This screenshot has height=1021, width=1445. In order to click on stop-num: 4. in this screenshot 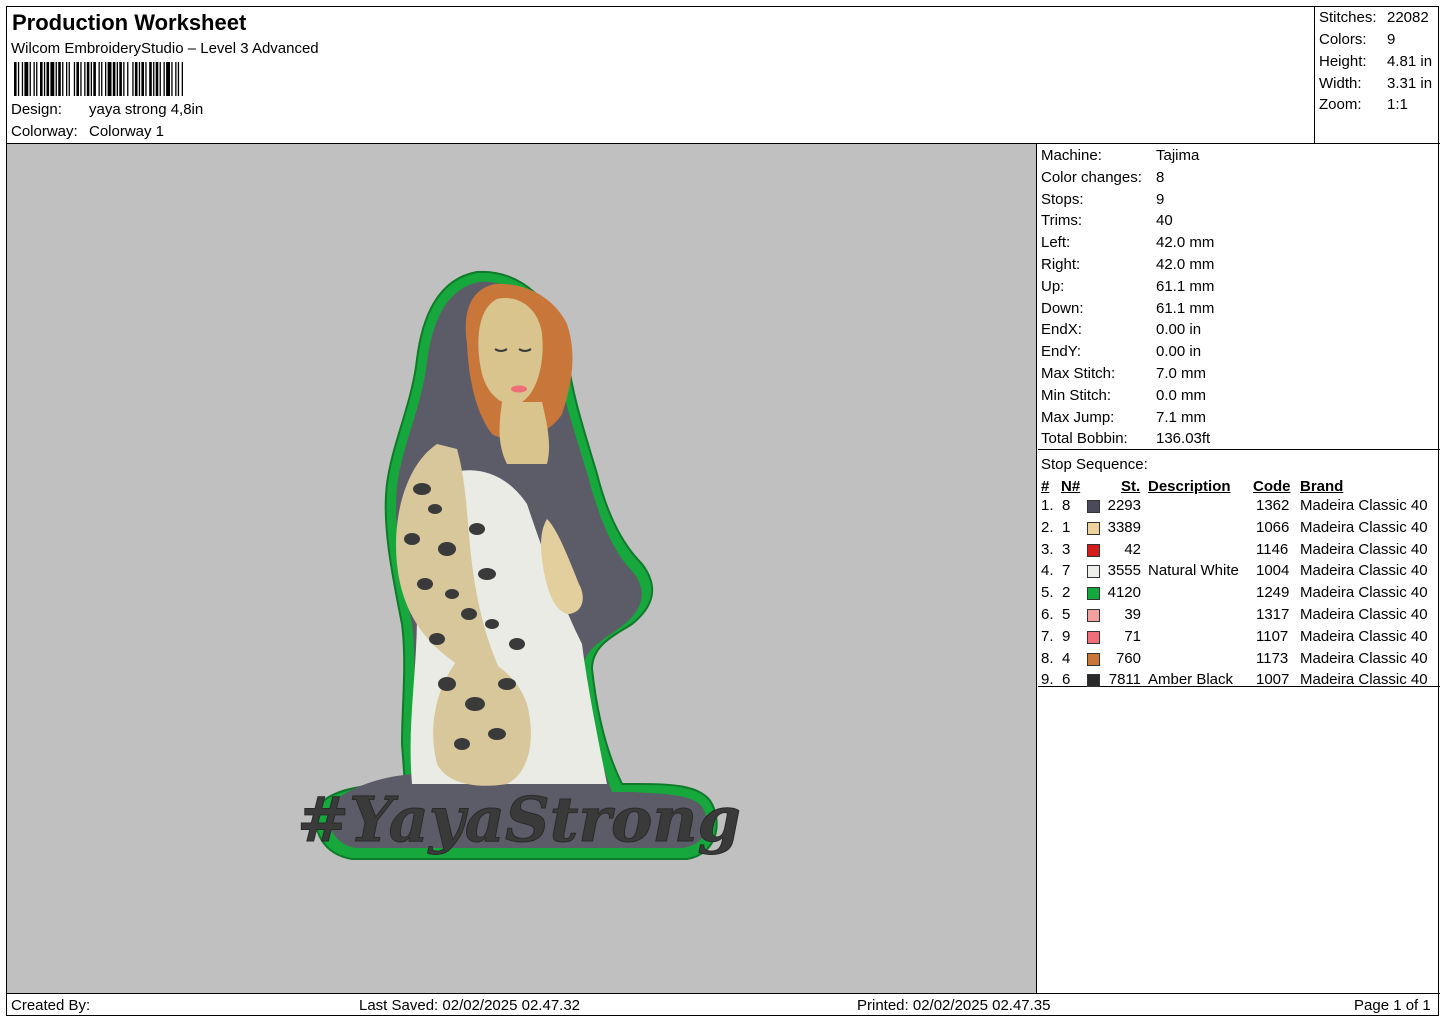, I will do `click(1047, 571)`.